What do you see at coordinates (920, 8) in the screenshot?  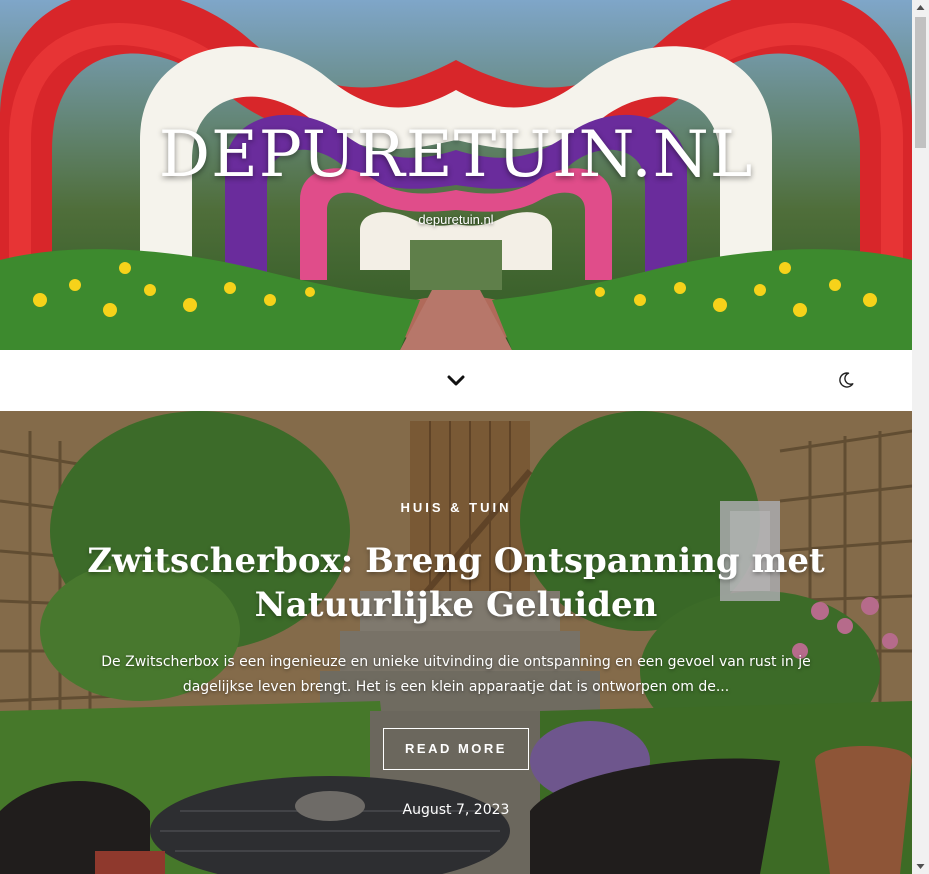 I see `scroll-up-arrow-icon` at bounding box center [920, 8].